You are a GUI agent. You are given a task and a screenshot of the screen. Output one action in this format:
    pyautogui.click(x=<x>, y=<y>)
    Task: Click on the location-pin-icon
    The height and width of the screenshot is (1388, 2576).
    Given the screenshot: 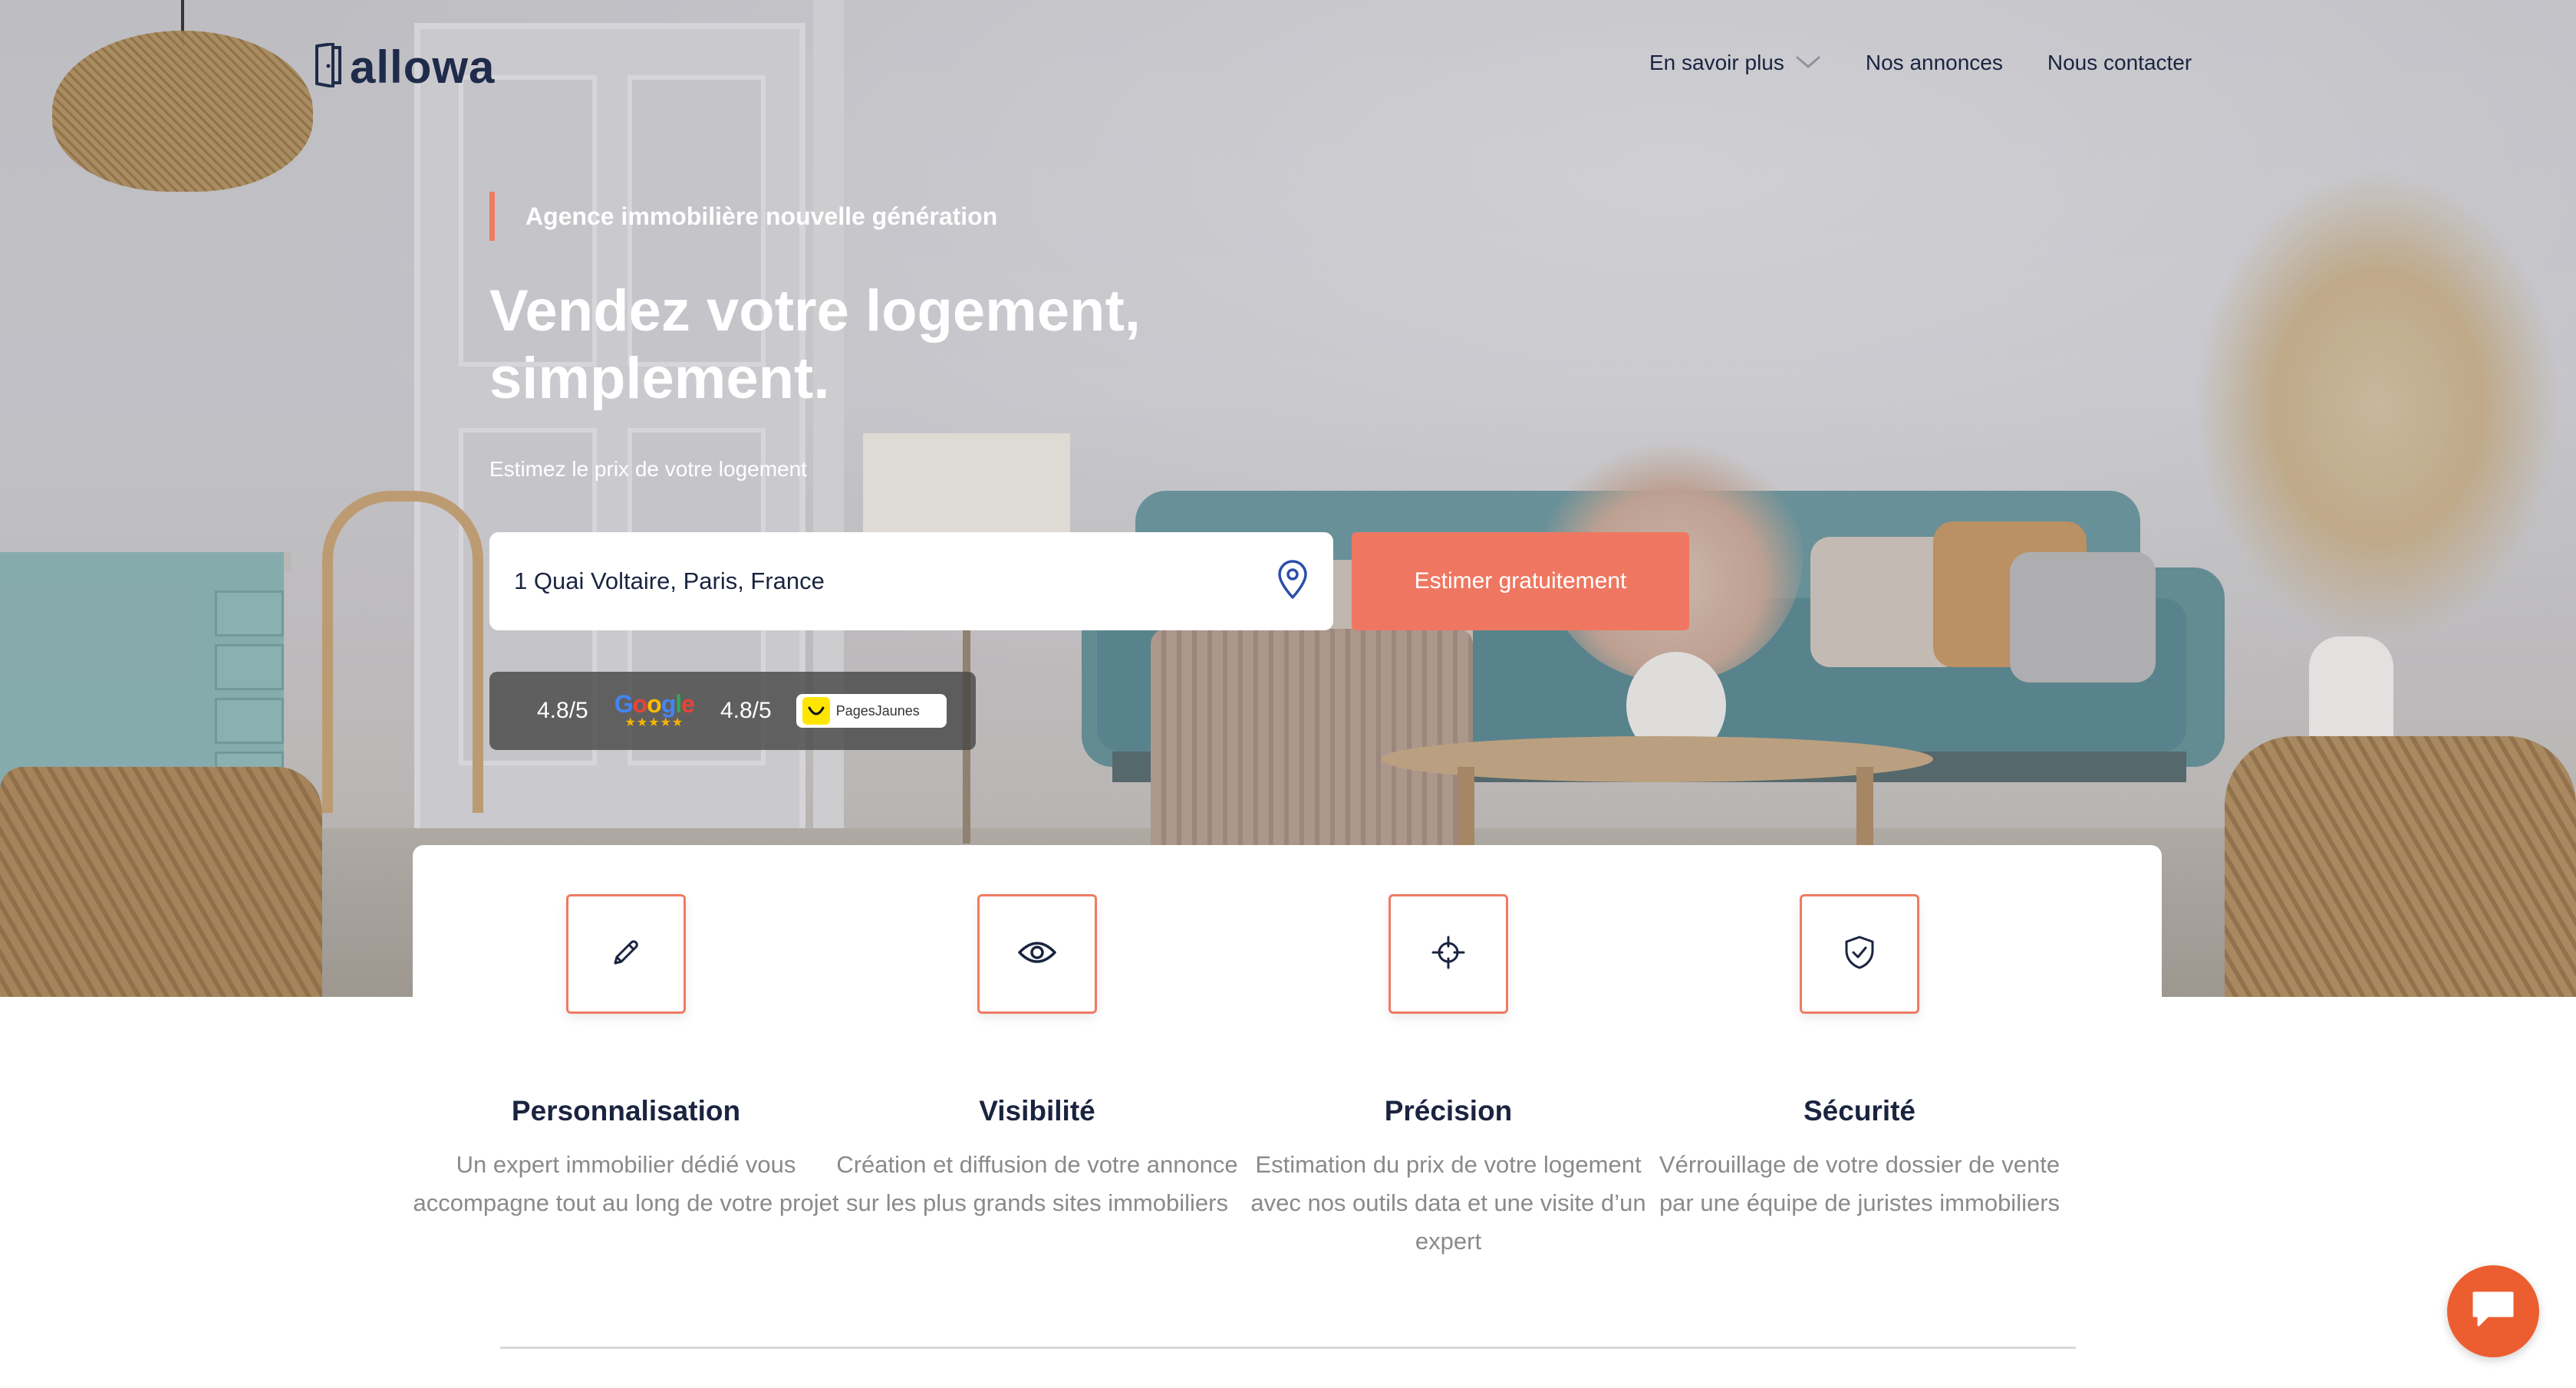 What is the action you would take?
    pyautogui.click(x=1292, y=581)
    